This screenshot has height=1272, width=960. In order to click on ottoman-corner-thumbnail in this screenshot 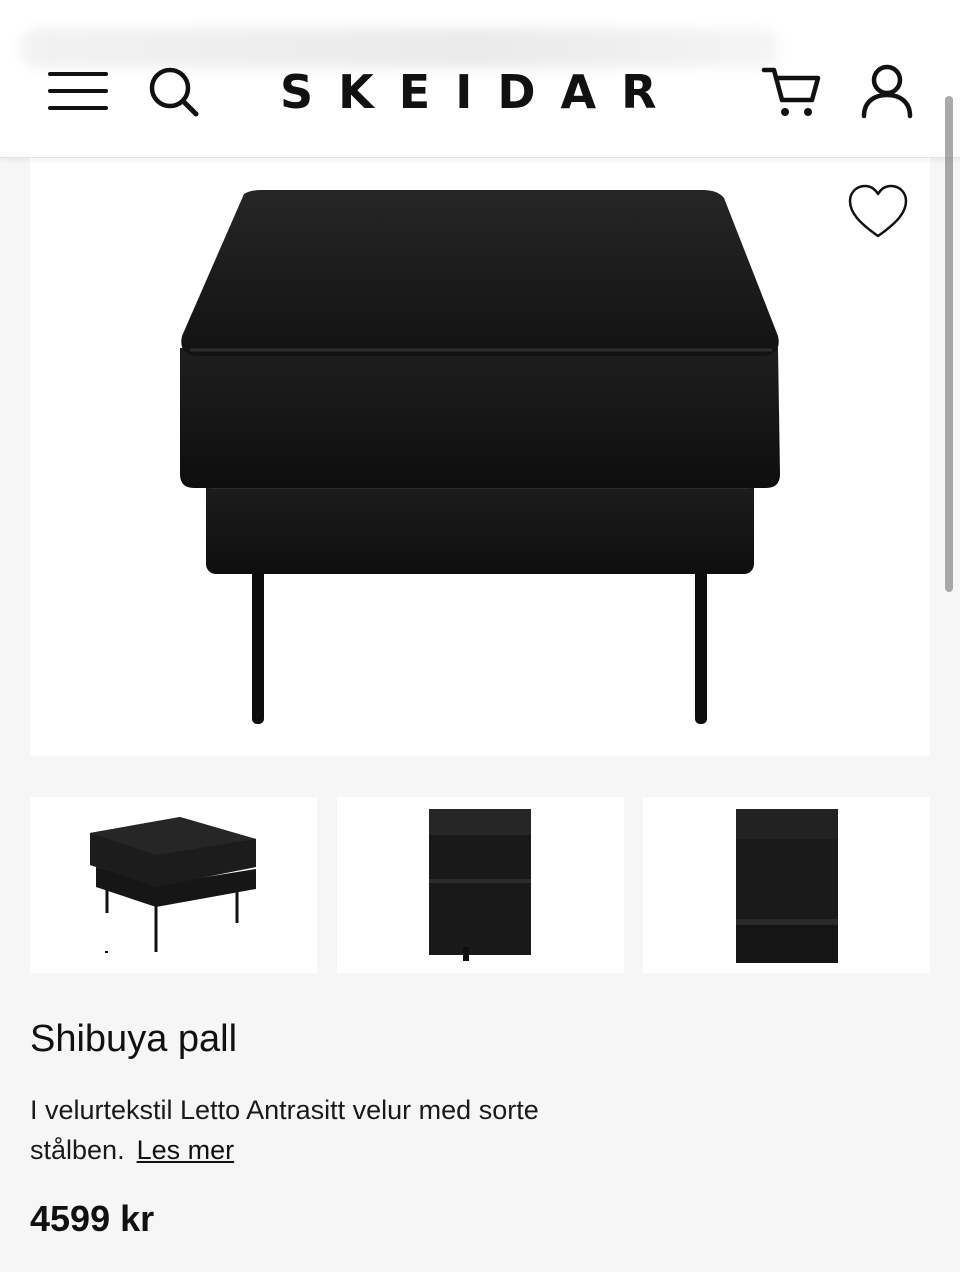, I will do `click(480, 885)`.